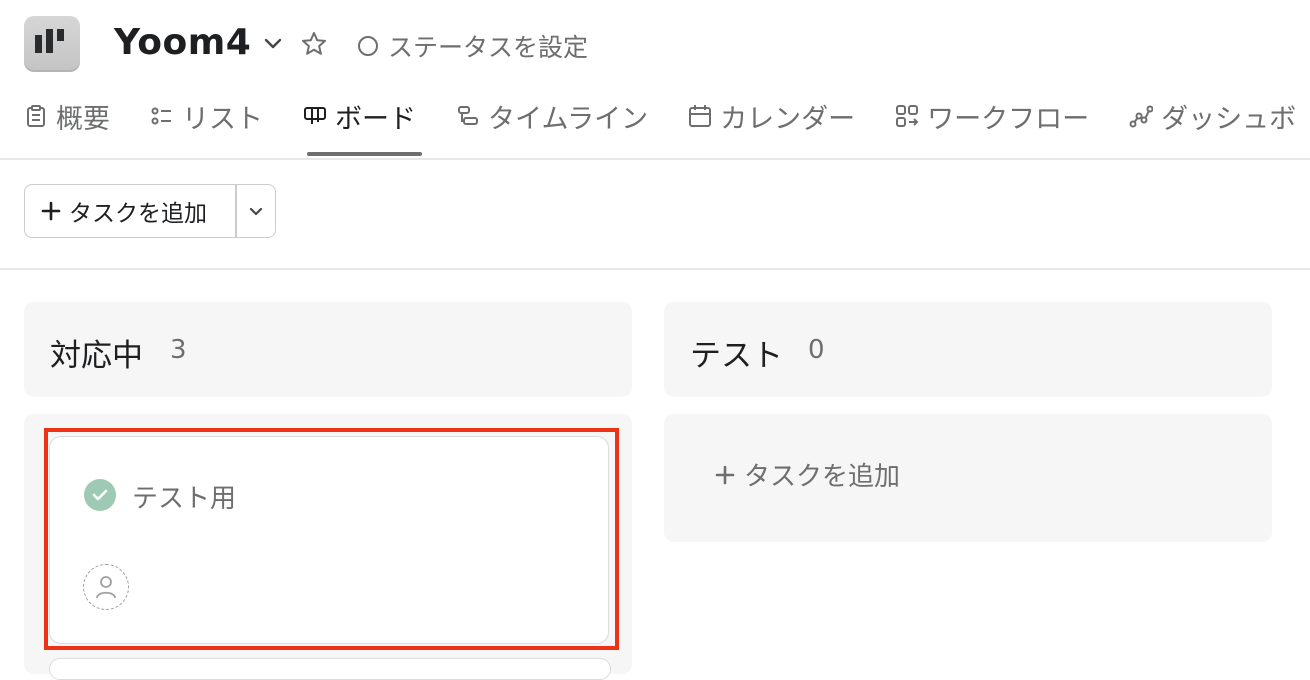 Image resolution: width=1310 pixels, height=680 pixels. What do you see at coordinates (329, 540) in the screenshot?
I see `task-card: テスト用` at bounding box center [329, 540].